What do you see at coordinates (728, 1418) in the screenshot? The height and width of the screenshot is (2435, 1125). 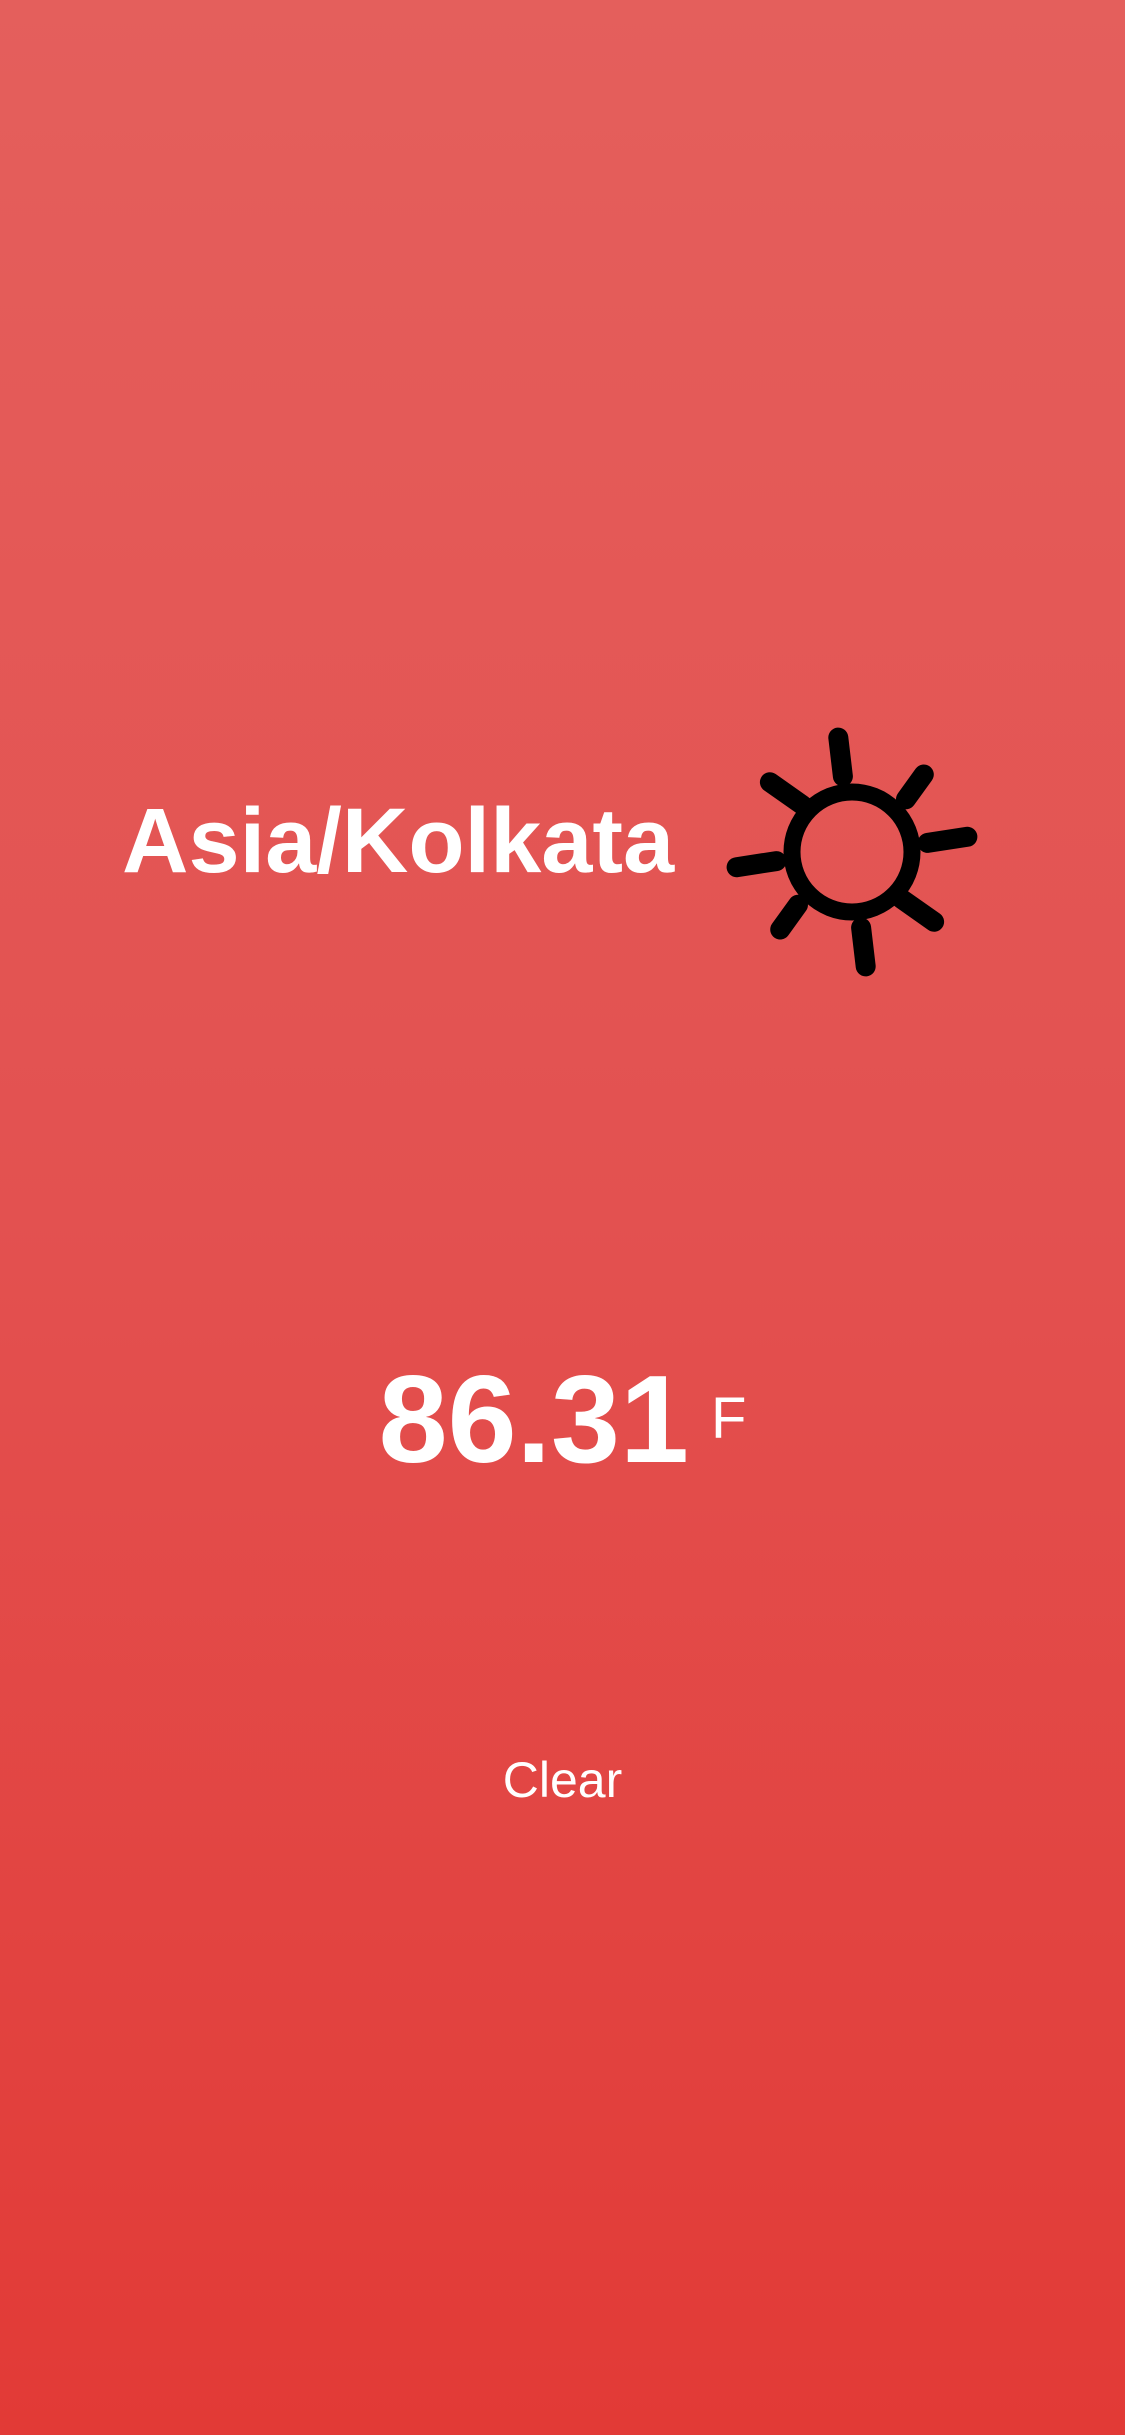 I see `temperature-unit: F` at bounding box center [728, 1418].